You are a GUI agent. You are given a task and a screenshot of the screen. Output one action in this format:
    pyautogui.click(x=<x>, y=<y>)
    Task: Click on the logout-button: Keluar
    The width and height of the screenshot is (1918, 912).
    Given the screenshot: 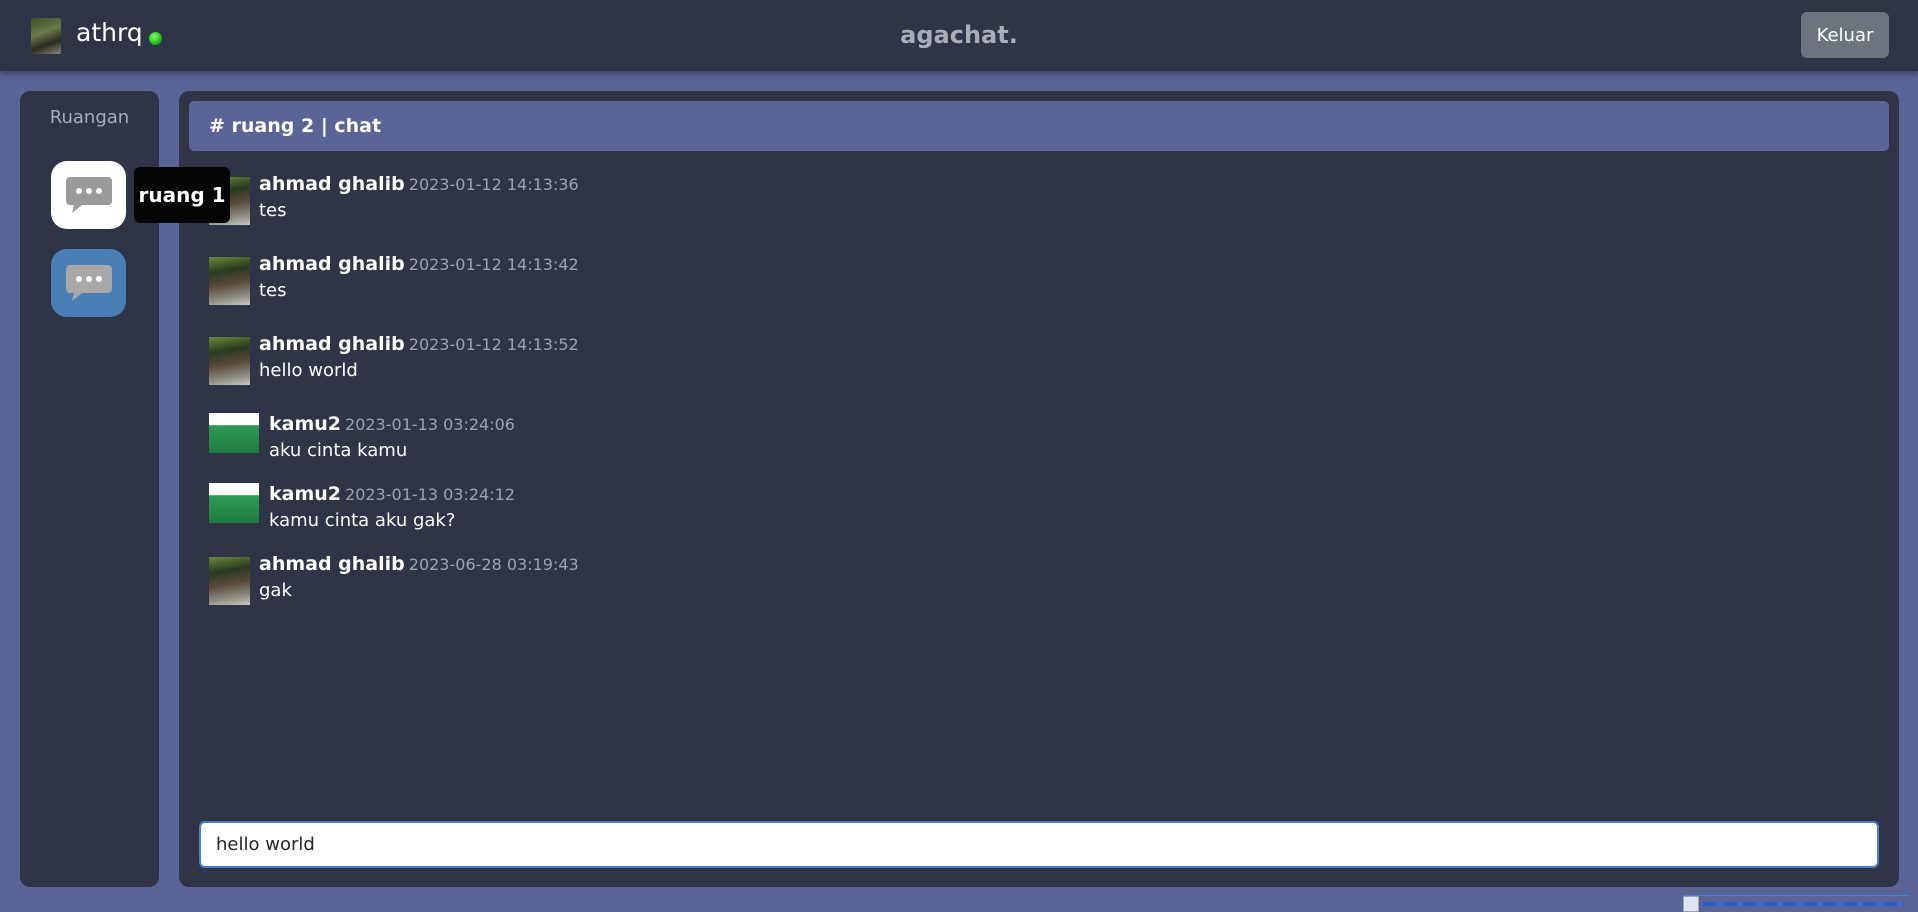 What is the action you would take?
    pyautogui.click(x=1845, y=35)
    